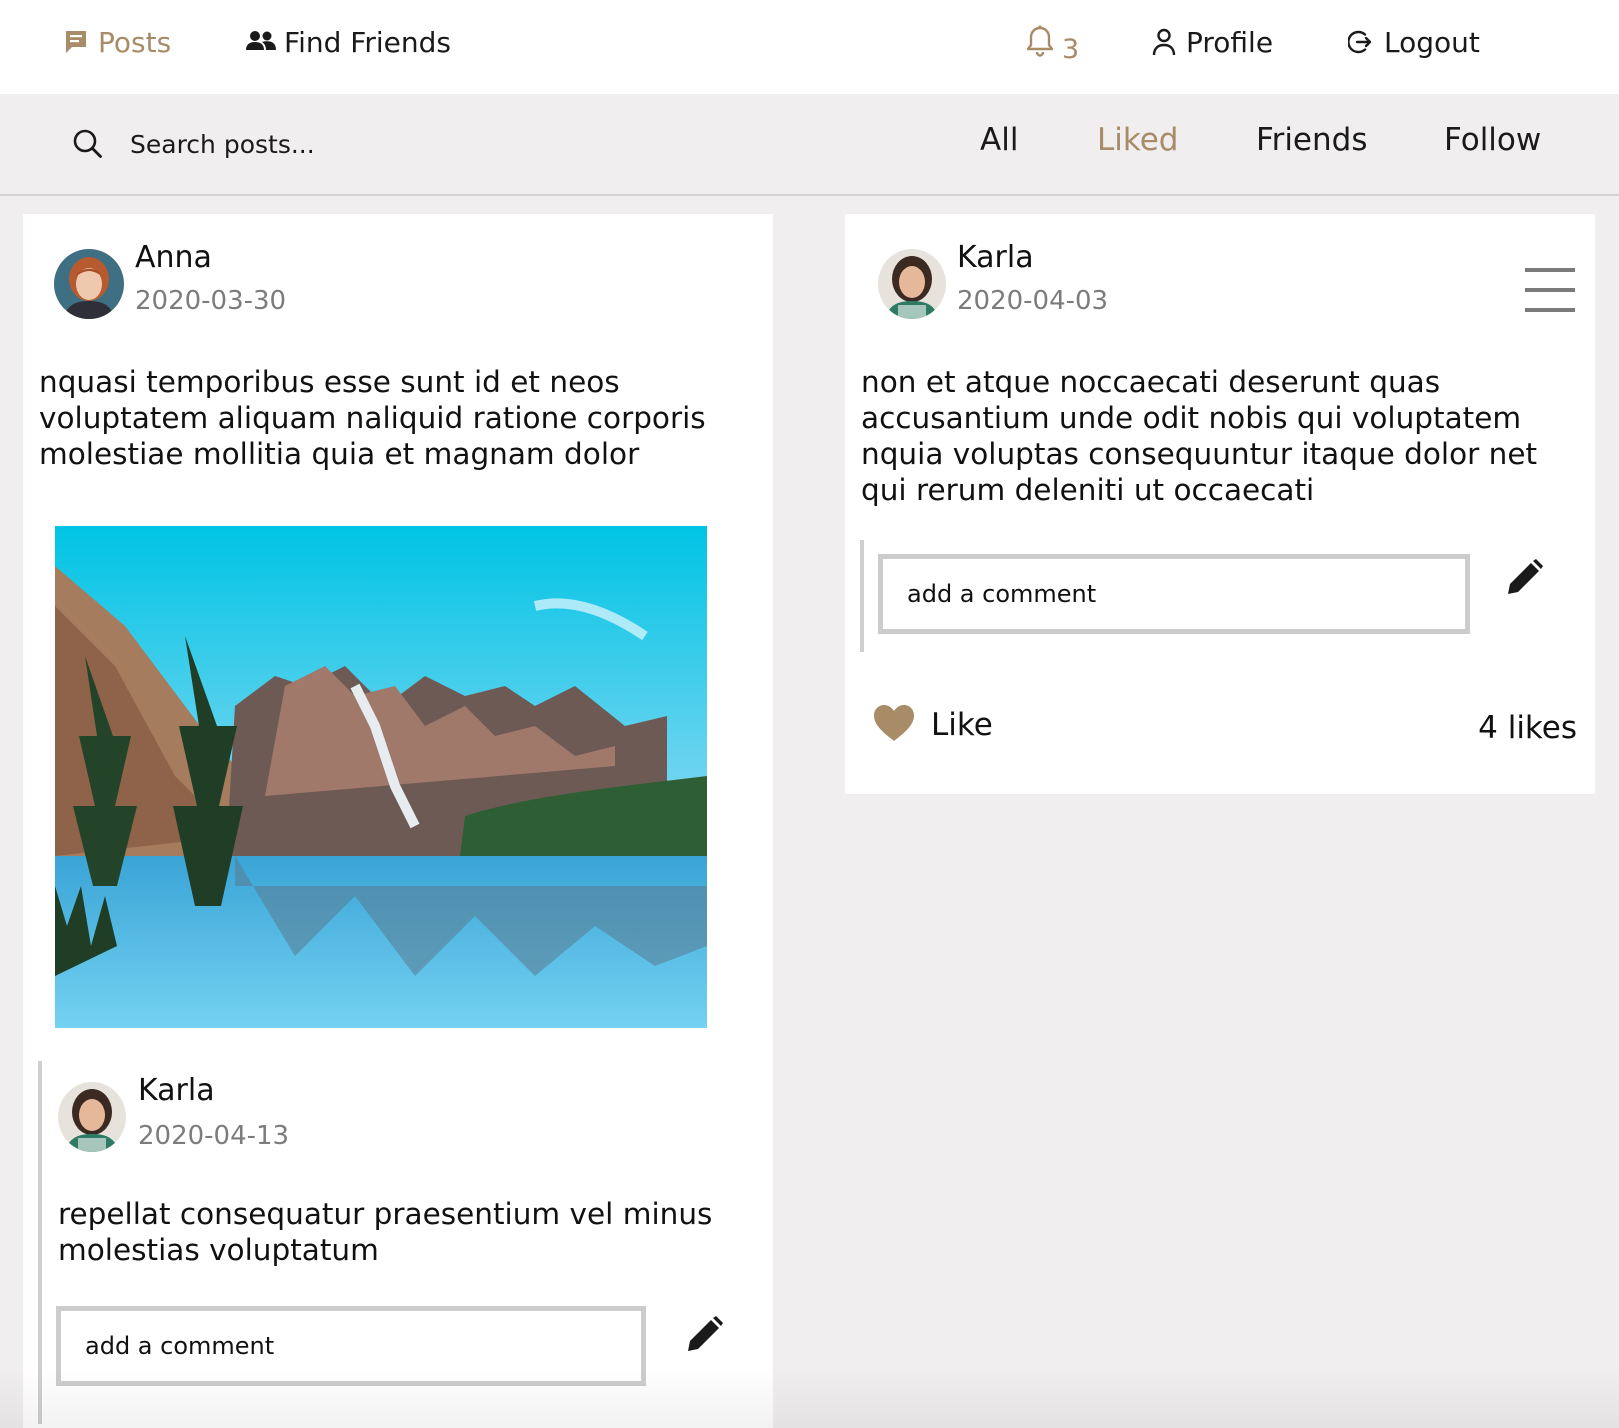 This screenshot has width=1619, height=1428. I want to click on menu-icon, so click(1550, 293).